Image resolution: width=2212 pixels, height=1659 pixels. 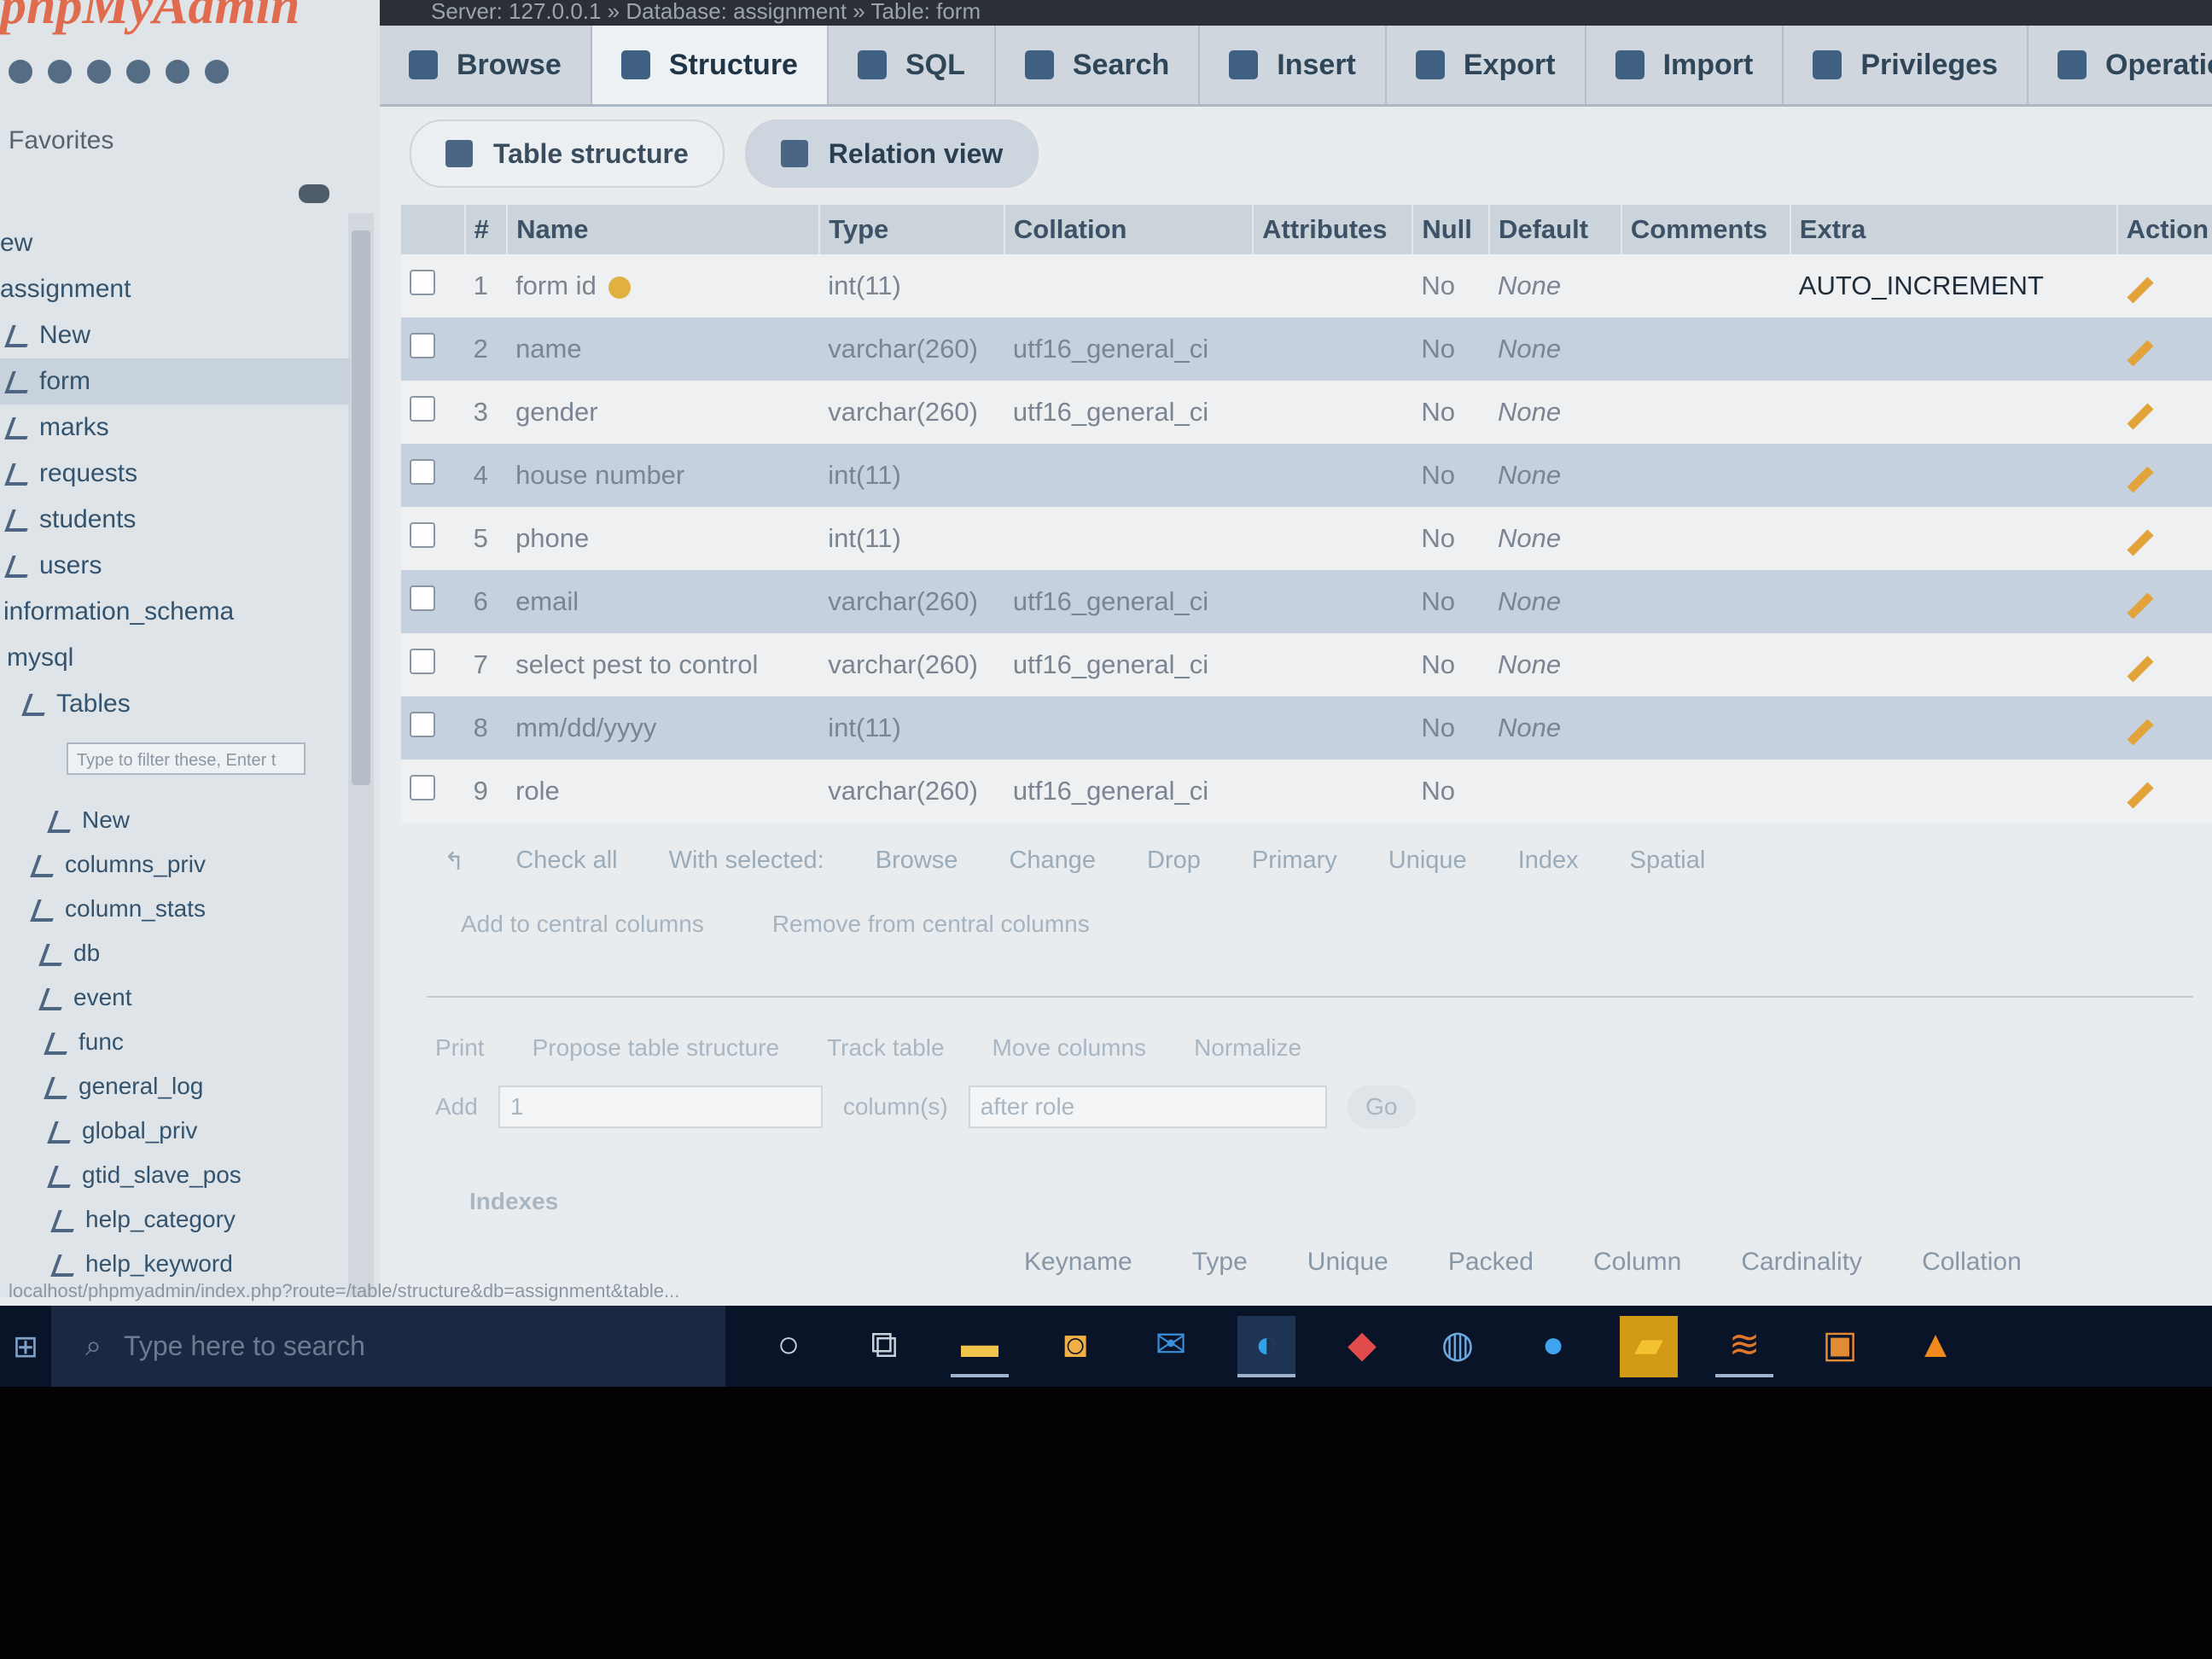 I want to click on null-column-header: Null, so click(x=1451, y=229).